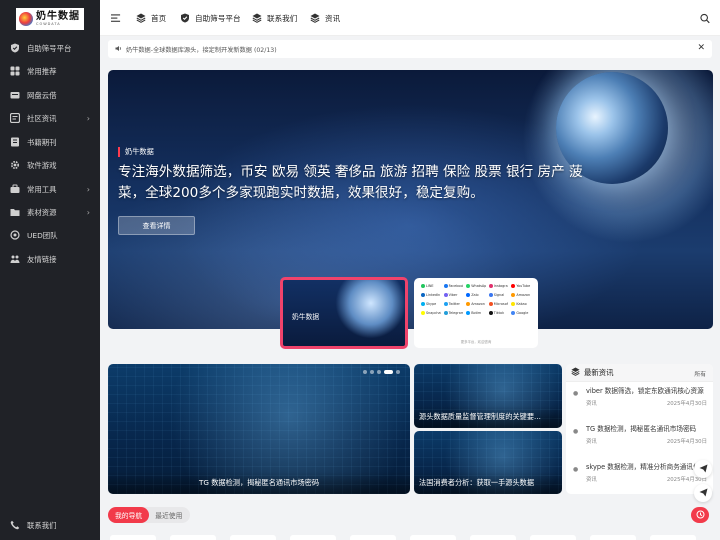 This screenshot has height=540, width=720. What do you see at coordinates (501, 304) in the screenshot?
I see `platform-logo-label: Microsoft` at bounding box center [501, 304].